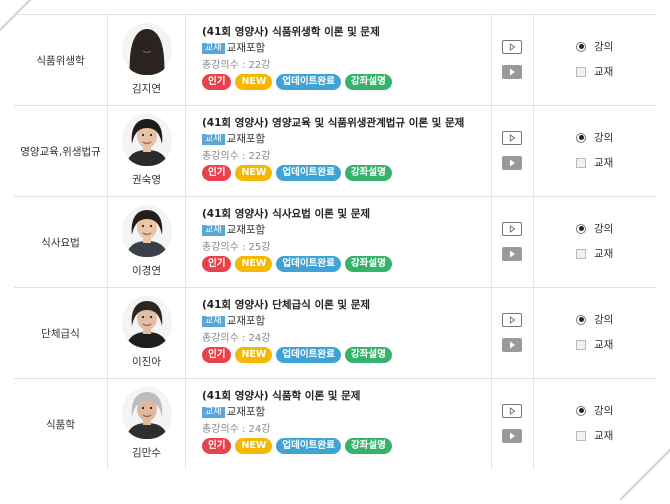  I want to click on course-title: (41회 영양사) 식품위생학 이론 및 문제, so click(346, 32).